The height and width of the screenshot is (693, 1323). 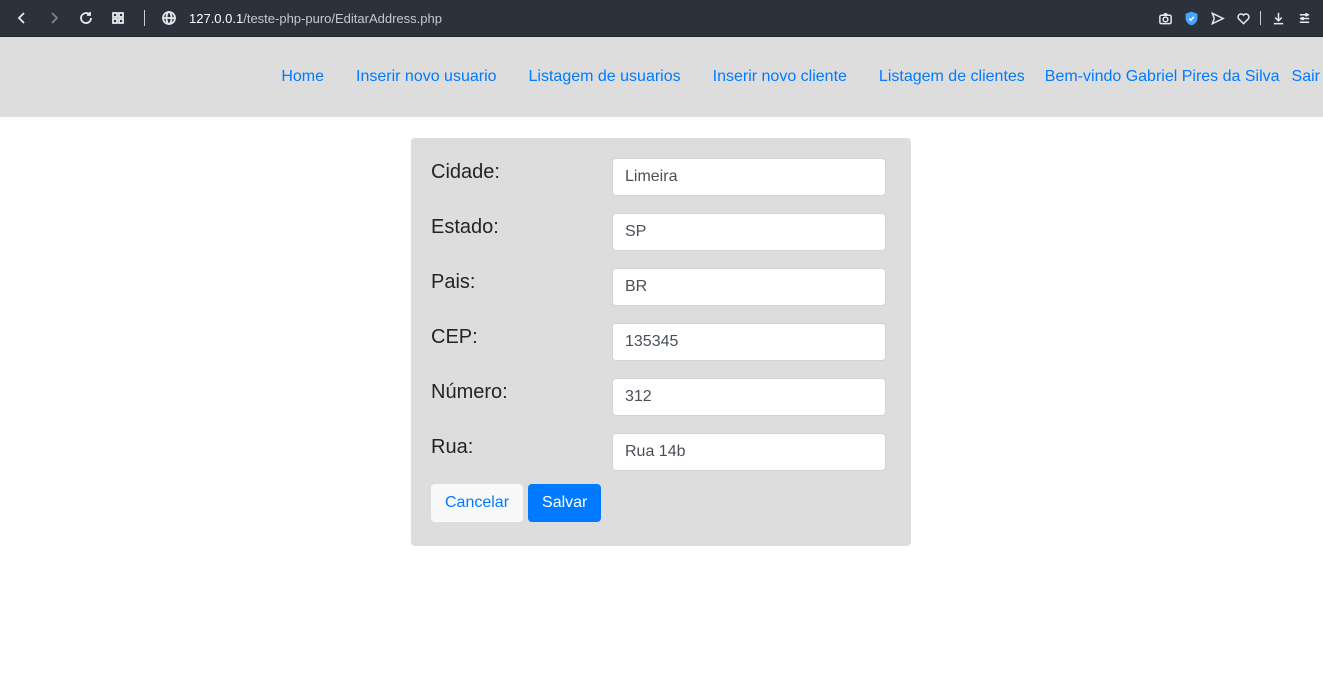 What do you see at coordinates (426, 77) in the screenshot?
I see `nav-insert-user-link: Inserir novo usuario` at bounding box center [426, 77].